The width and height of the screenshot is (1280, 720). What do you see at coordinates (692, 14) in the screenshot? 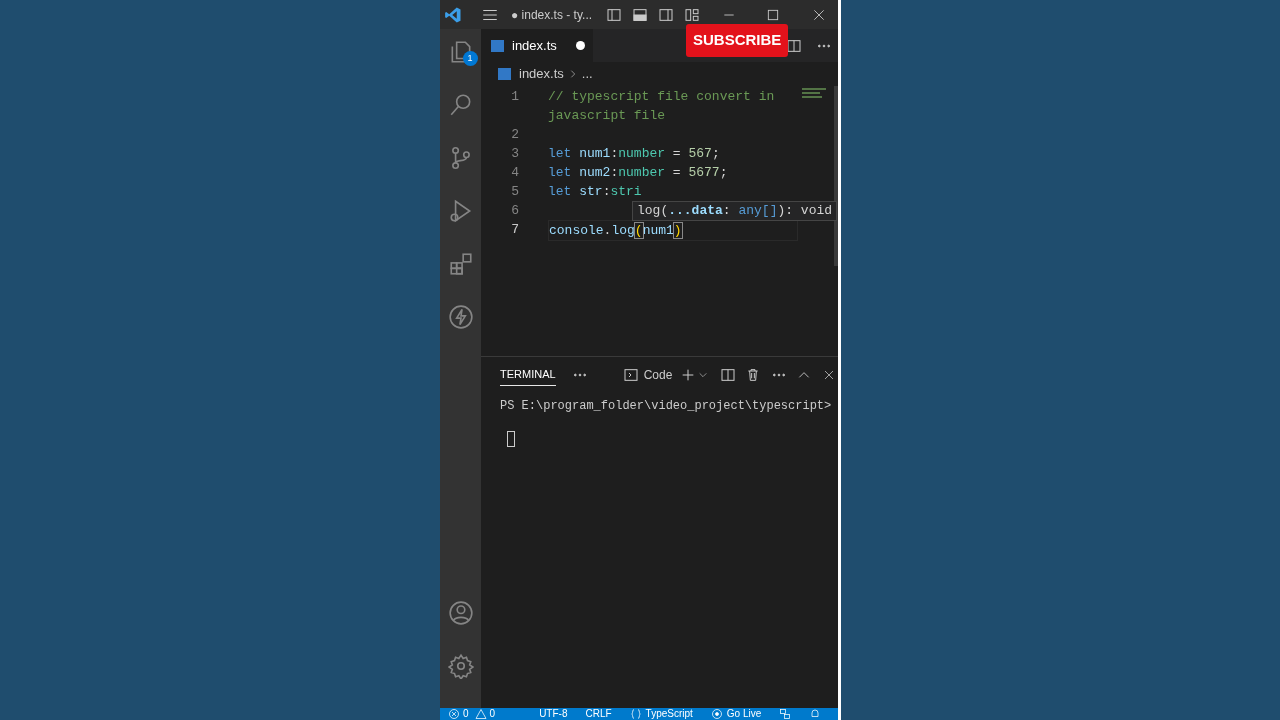
I see `layout-grid-icon` at bounding box center [692, 14].